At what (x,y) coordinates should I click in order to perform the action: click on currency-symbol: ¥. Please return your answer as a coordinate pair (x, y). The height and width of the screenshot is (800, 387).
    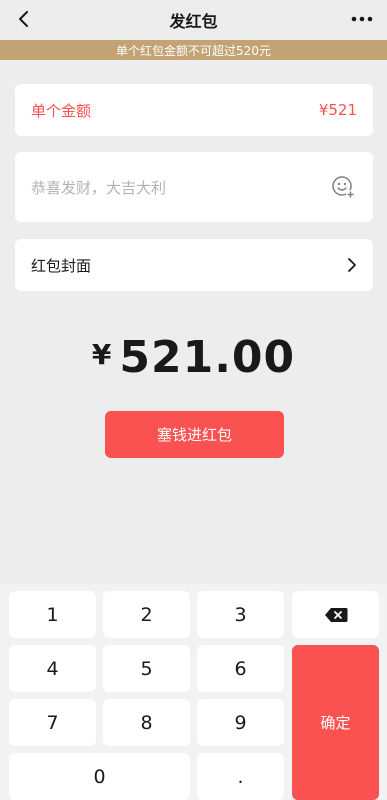
    Looking at the image, I should click on (101, 354).